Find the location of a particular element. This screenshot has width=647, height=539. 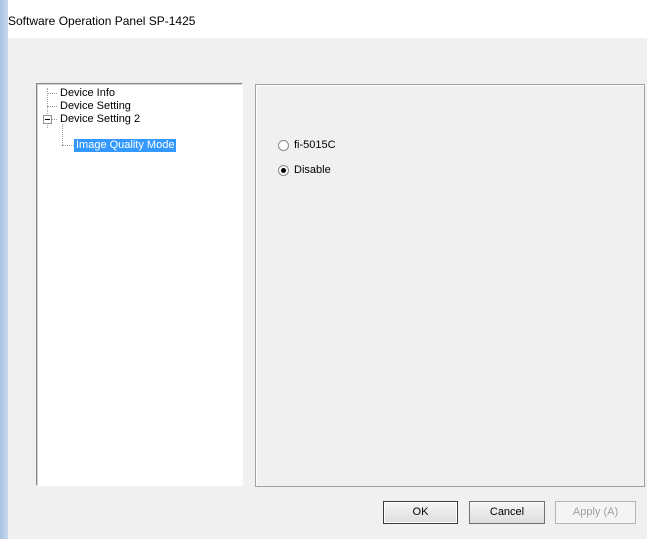

tree-item-device-info: Device Info is located at coordinates (87, 93).